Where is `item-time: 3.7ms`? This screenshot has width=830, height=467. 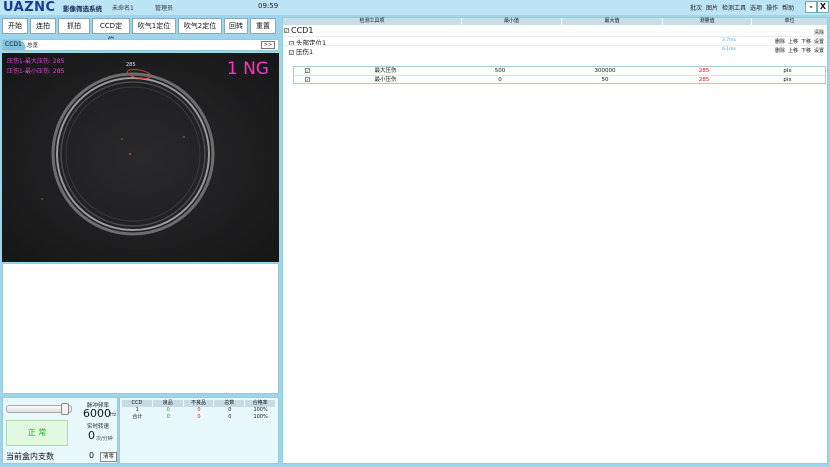 item-time: 3.7ms is located at coordinates (729, 40).